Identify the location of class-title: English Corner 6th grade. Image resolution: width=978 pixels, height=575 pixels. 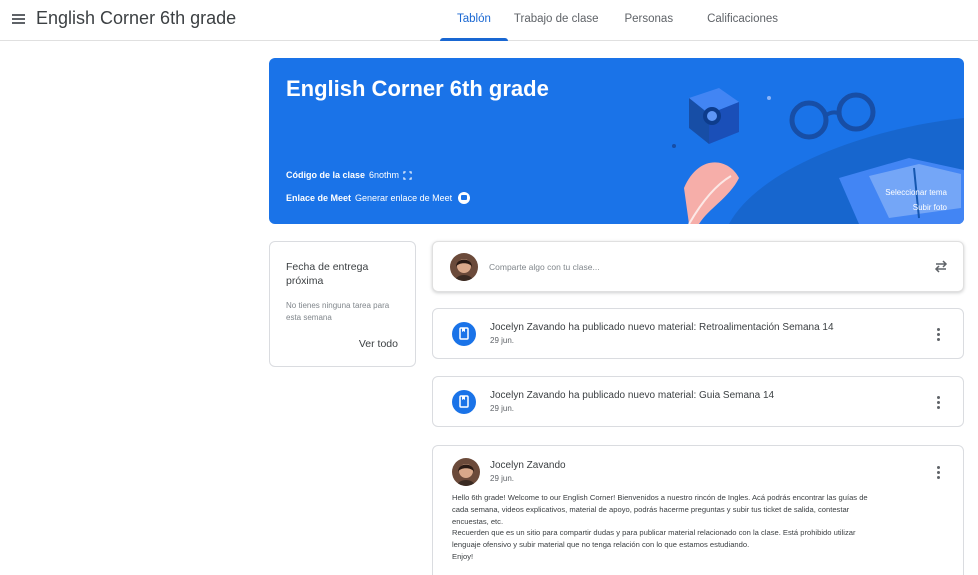
(417, 88).